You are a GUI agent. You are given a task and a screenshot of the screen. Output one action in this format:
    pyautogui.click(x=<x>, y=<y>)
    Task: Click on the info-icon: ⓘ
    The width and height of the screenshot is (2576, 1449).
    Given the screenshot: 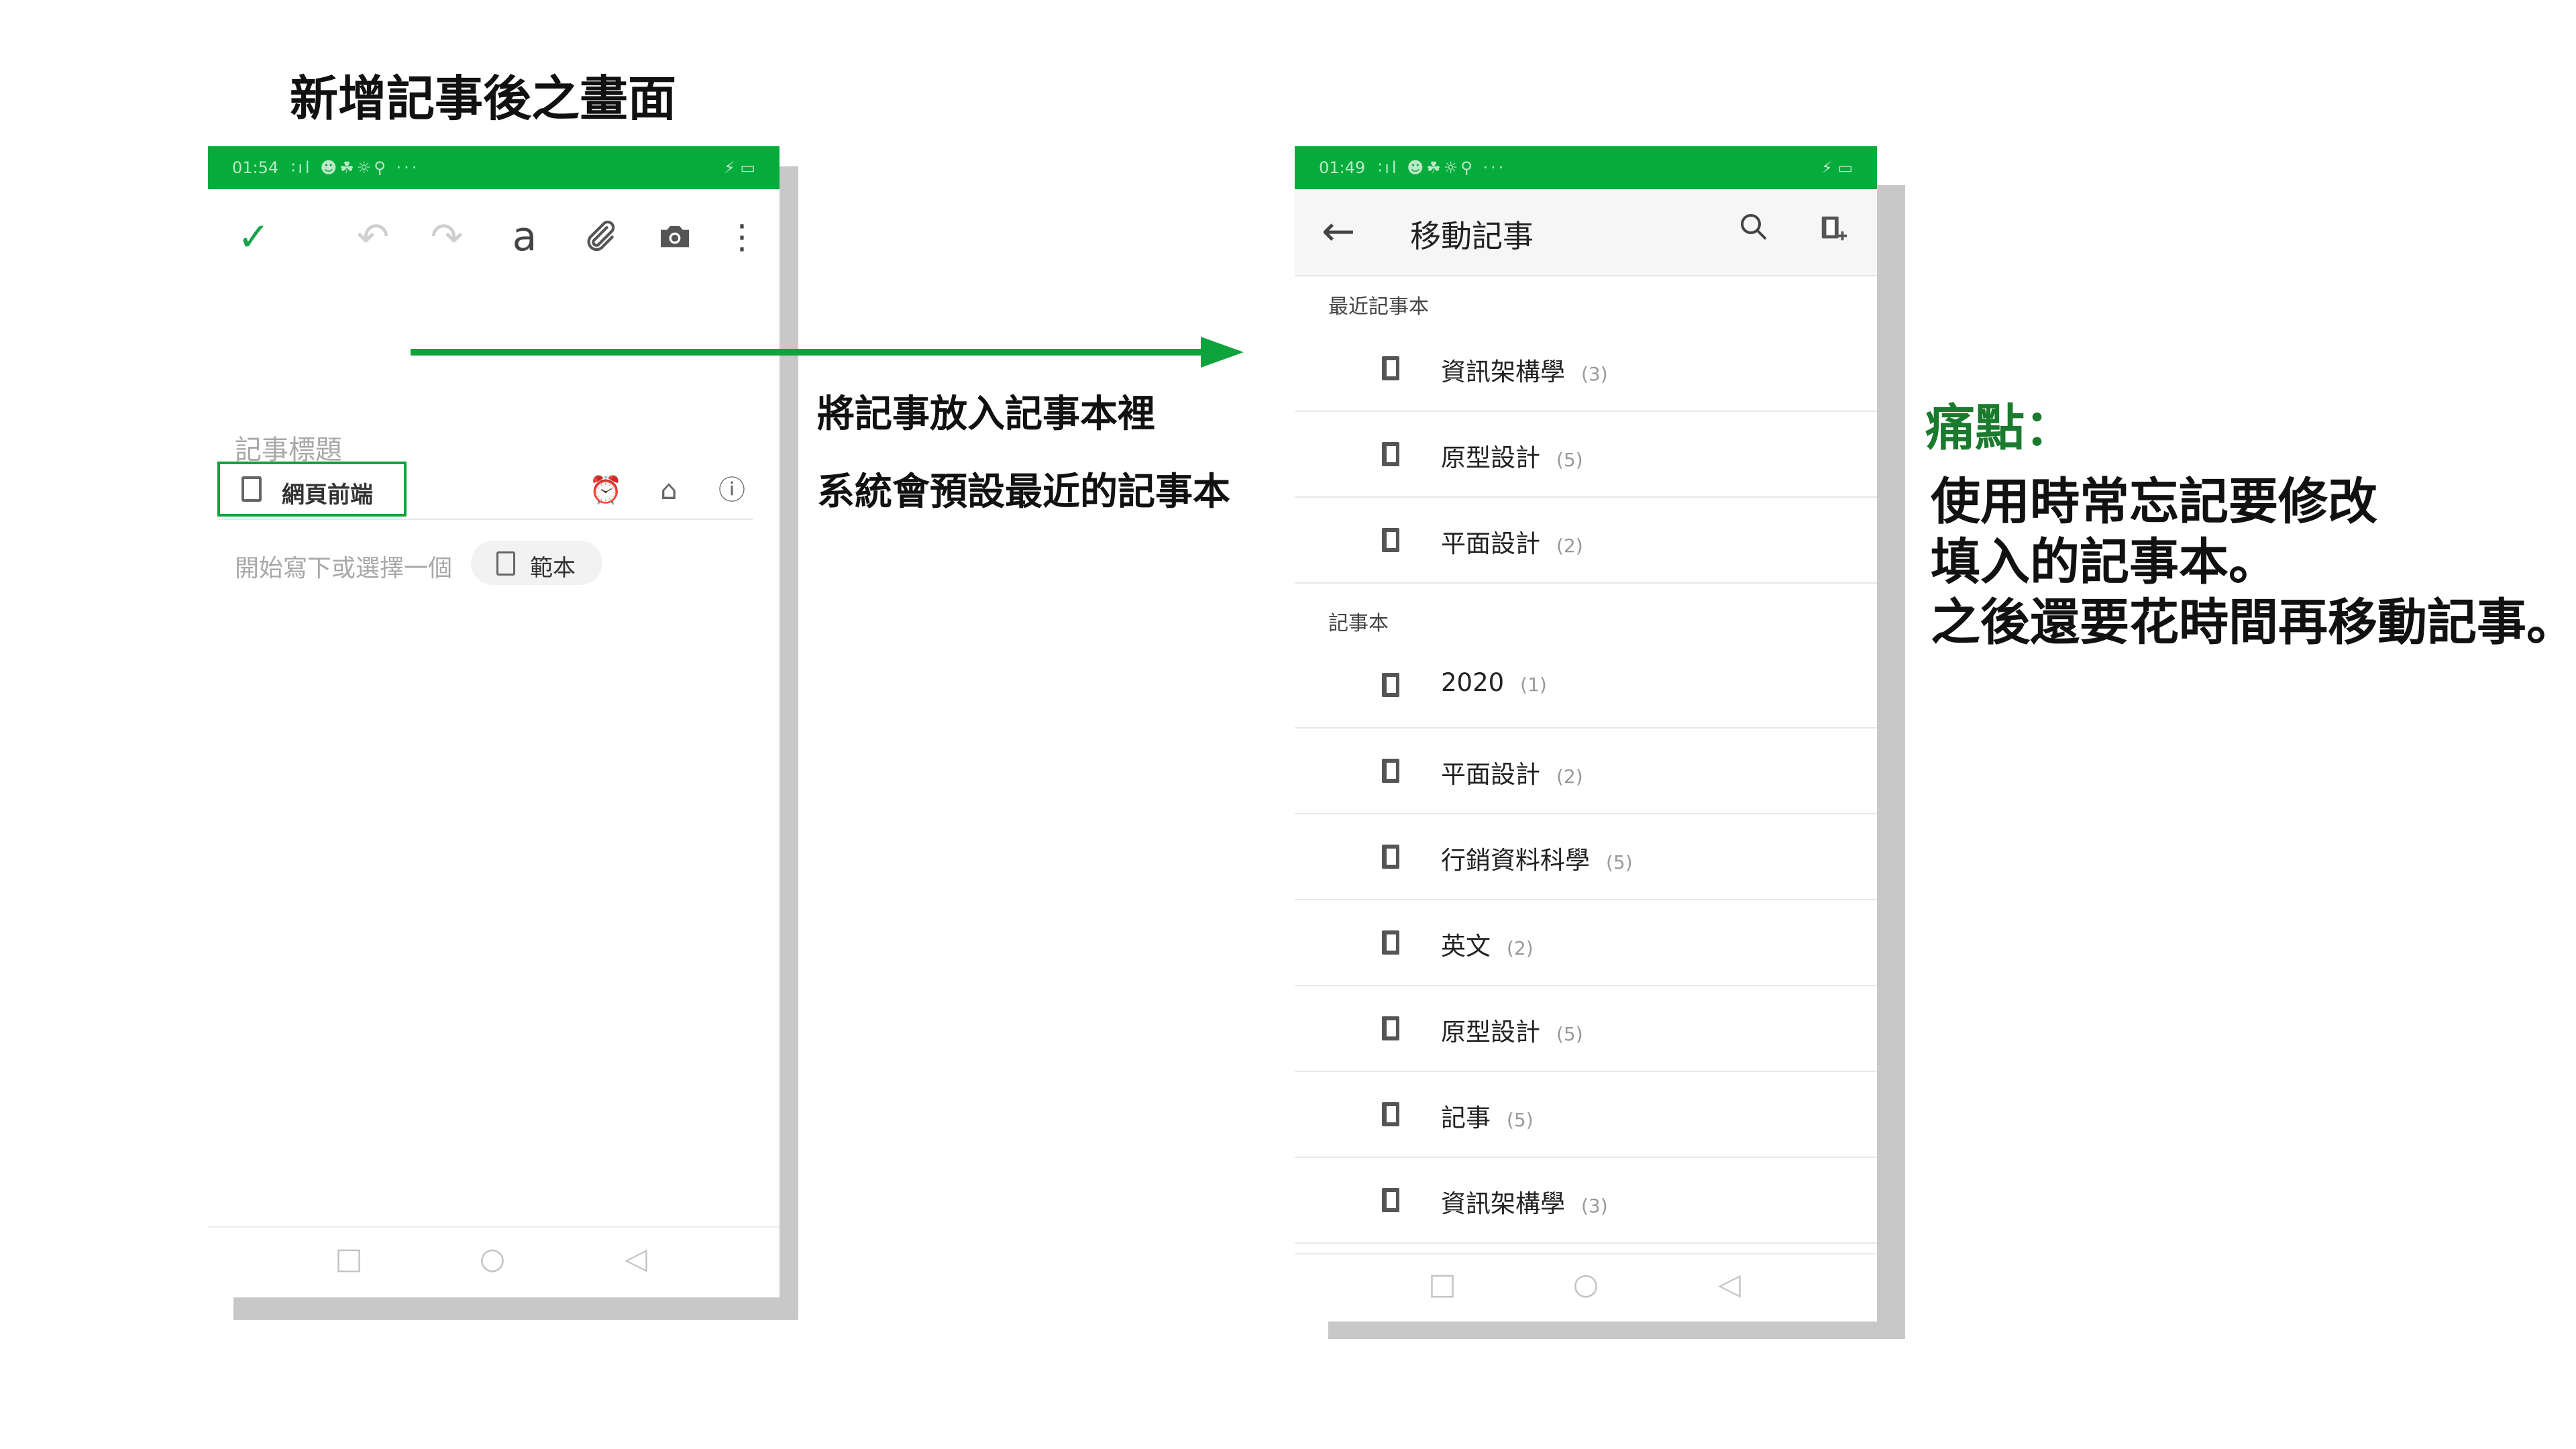 What is the action you would take?
    pyautogui.click(x=732, y=490)
    